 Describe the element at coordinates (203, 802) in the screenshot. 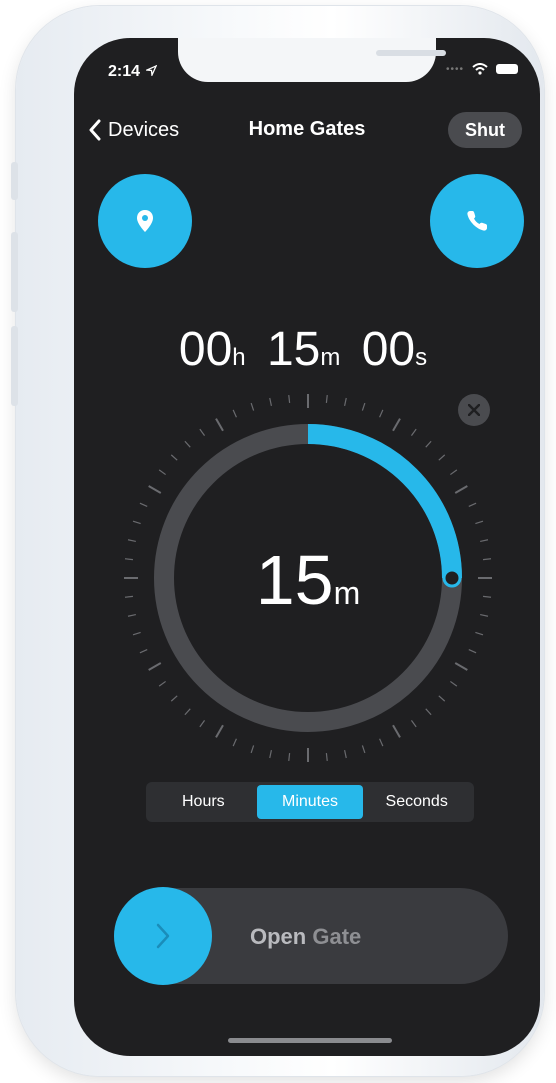

I see `segment-hours: Hours` at that location.